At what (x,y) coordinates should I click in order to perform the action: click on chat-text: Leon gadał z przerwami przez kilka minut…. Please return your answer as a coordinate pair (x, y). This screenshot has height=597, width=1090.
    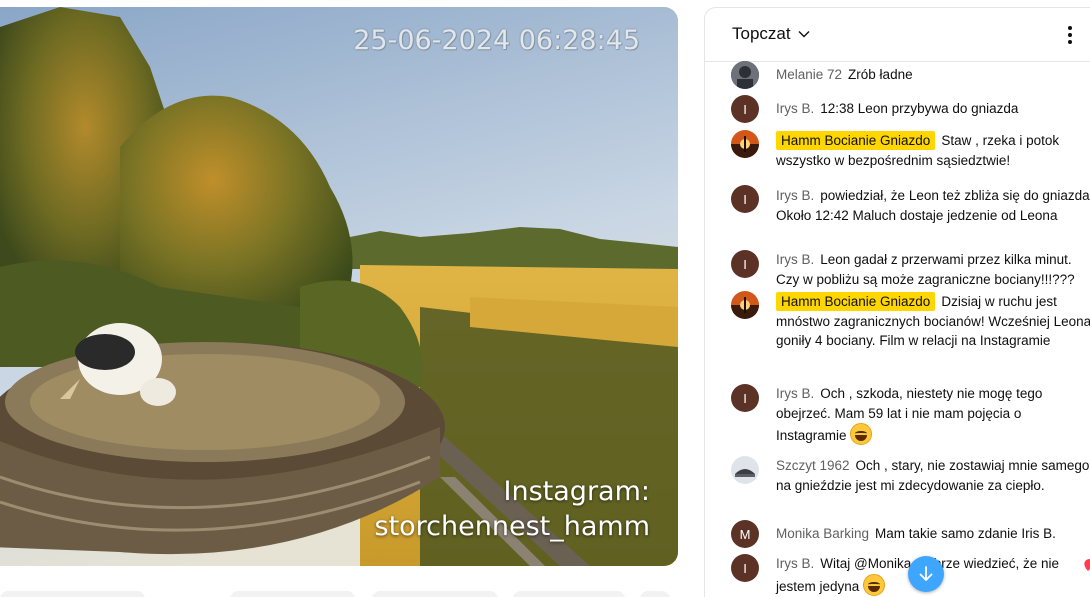
    Looking at the image, I should click on (925, 269).